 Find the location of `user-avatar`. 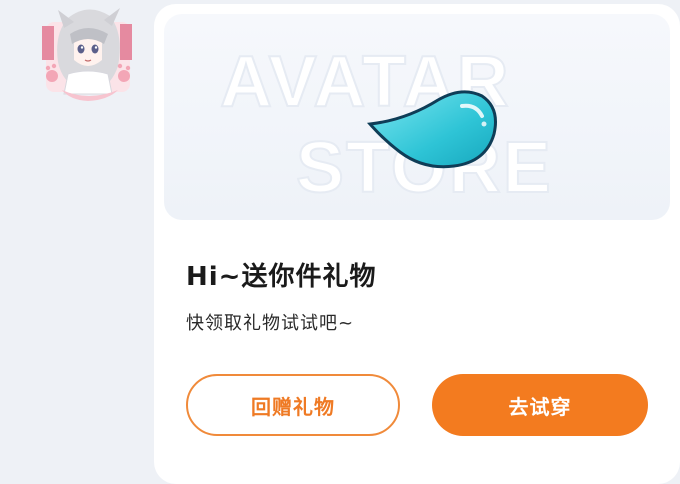

user-avatar is located at coordinates (88, 54).